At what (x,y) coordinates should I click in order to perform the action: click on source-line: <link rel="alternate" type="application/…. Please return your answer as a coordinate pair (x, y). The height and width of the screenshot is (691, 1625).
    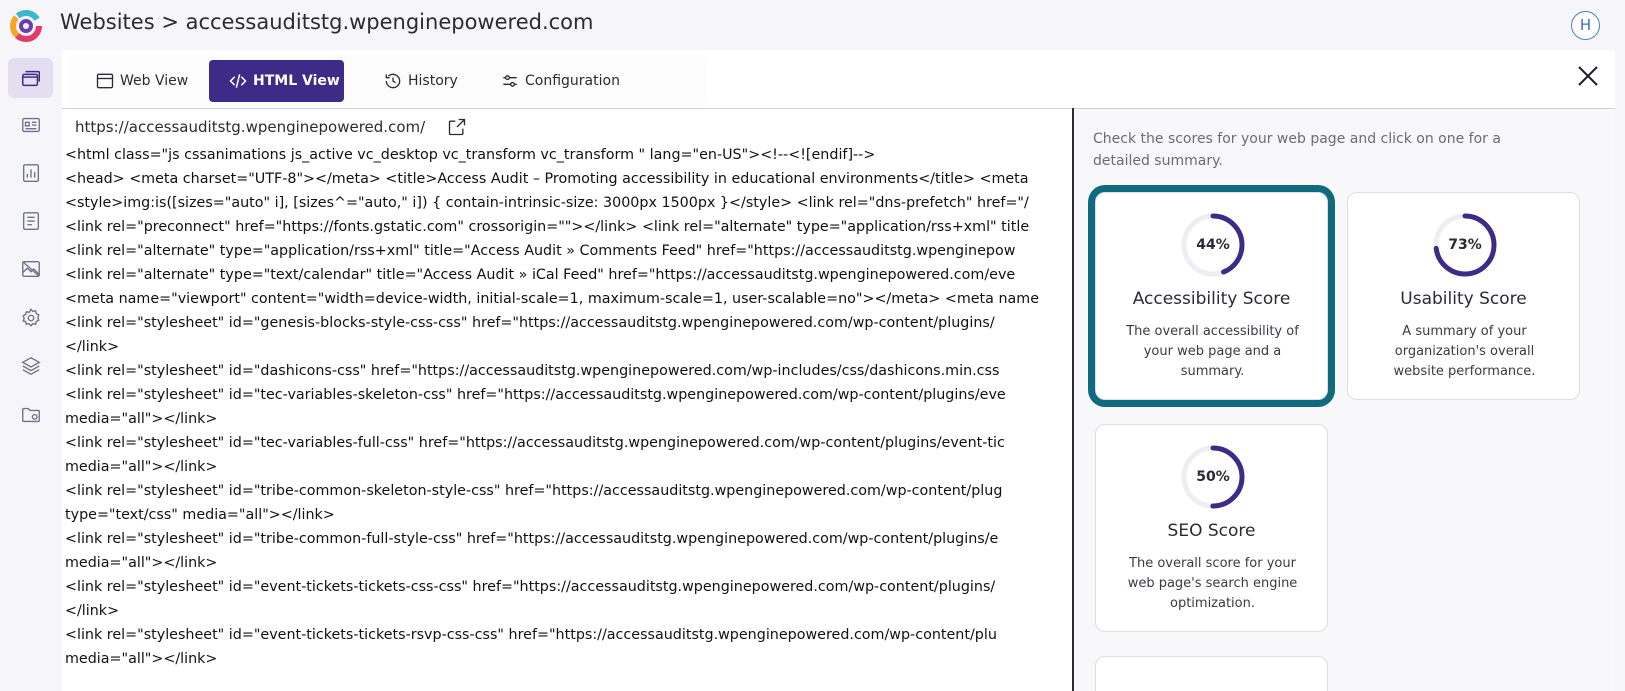
    Looking at the image, I should click on (540, 251).